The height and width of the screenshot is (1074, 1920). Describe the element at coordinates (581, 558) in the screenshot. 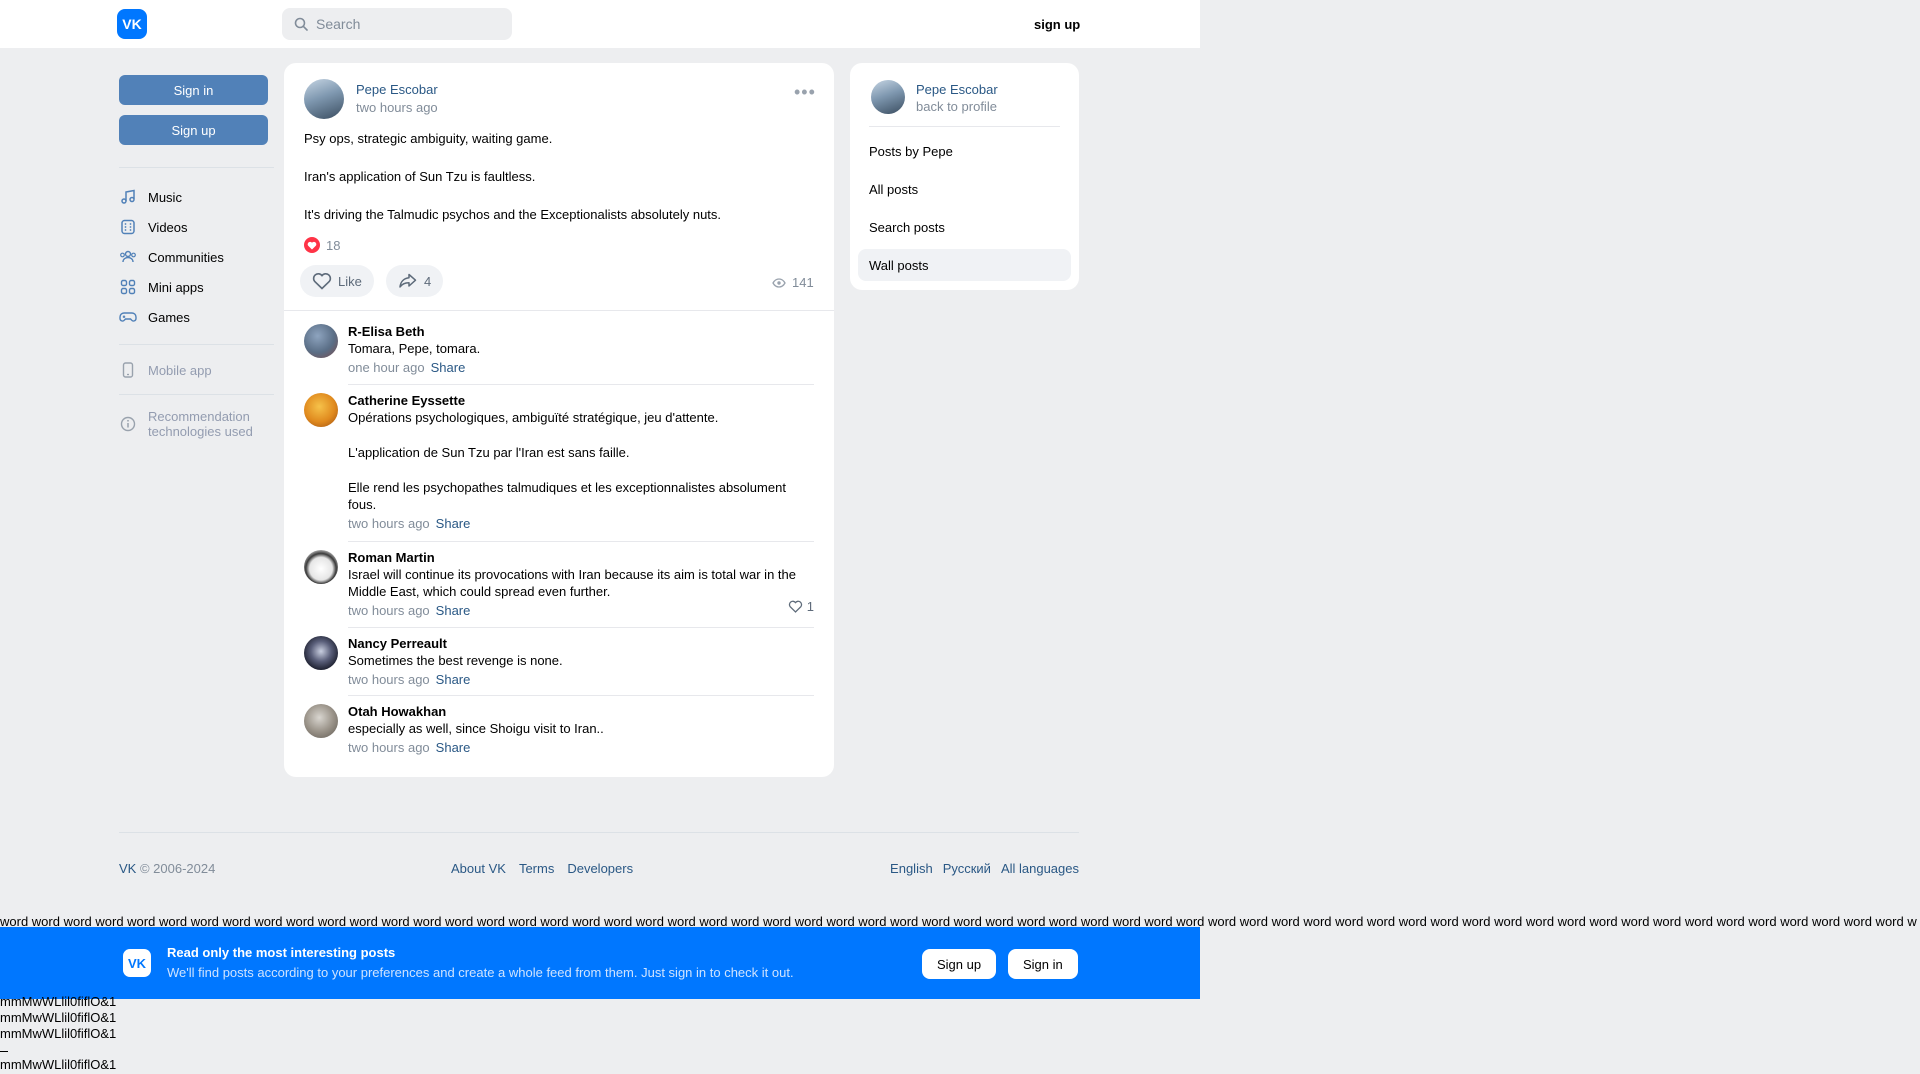

I see `commenter-name: Roman Martin` at that location.